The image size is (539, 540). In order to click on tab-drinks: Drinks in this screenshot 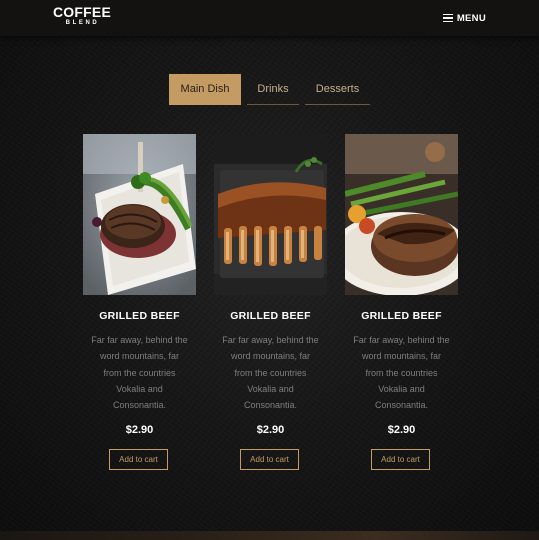, I will do `click(273, 89)`.